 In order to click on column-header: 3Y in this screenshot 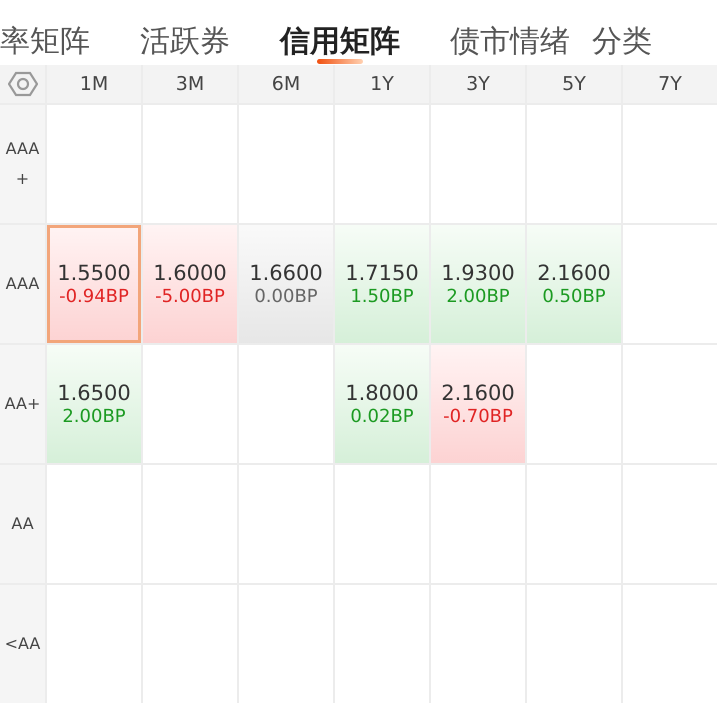, I will do `click(478, 84)`.